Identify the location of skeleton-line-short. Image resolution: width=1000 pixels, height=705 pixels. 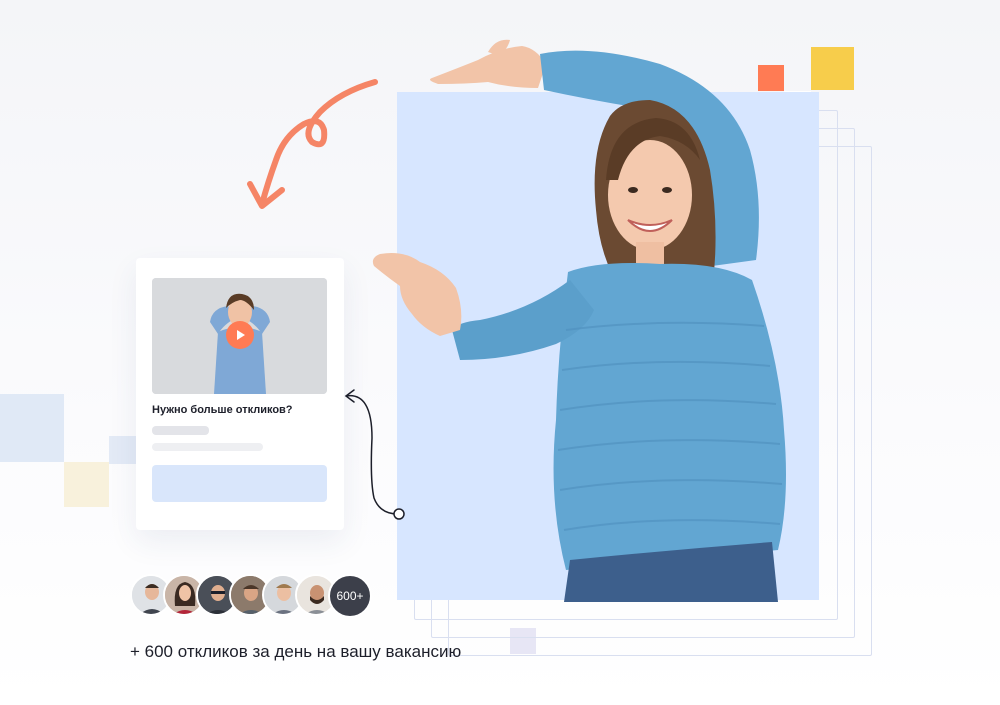
(180, 430).